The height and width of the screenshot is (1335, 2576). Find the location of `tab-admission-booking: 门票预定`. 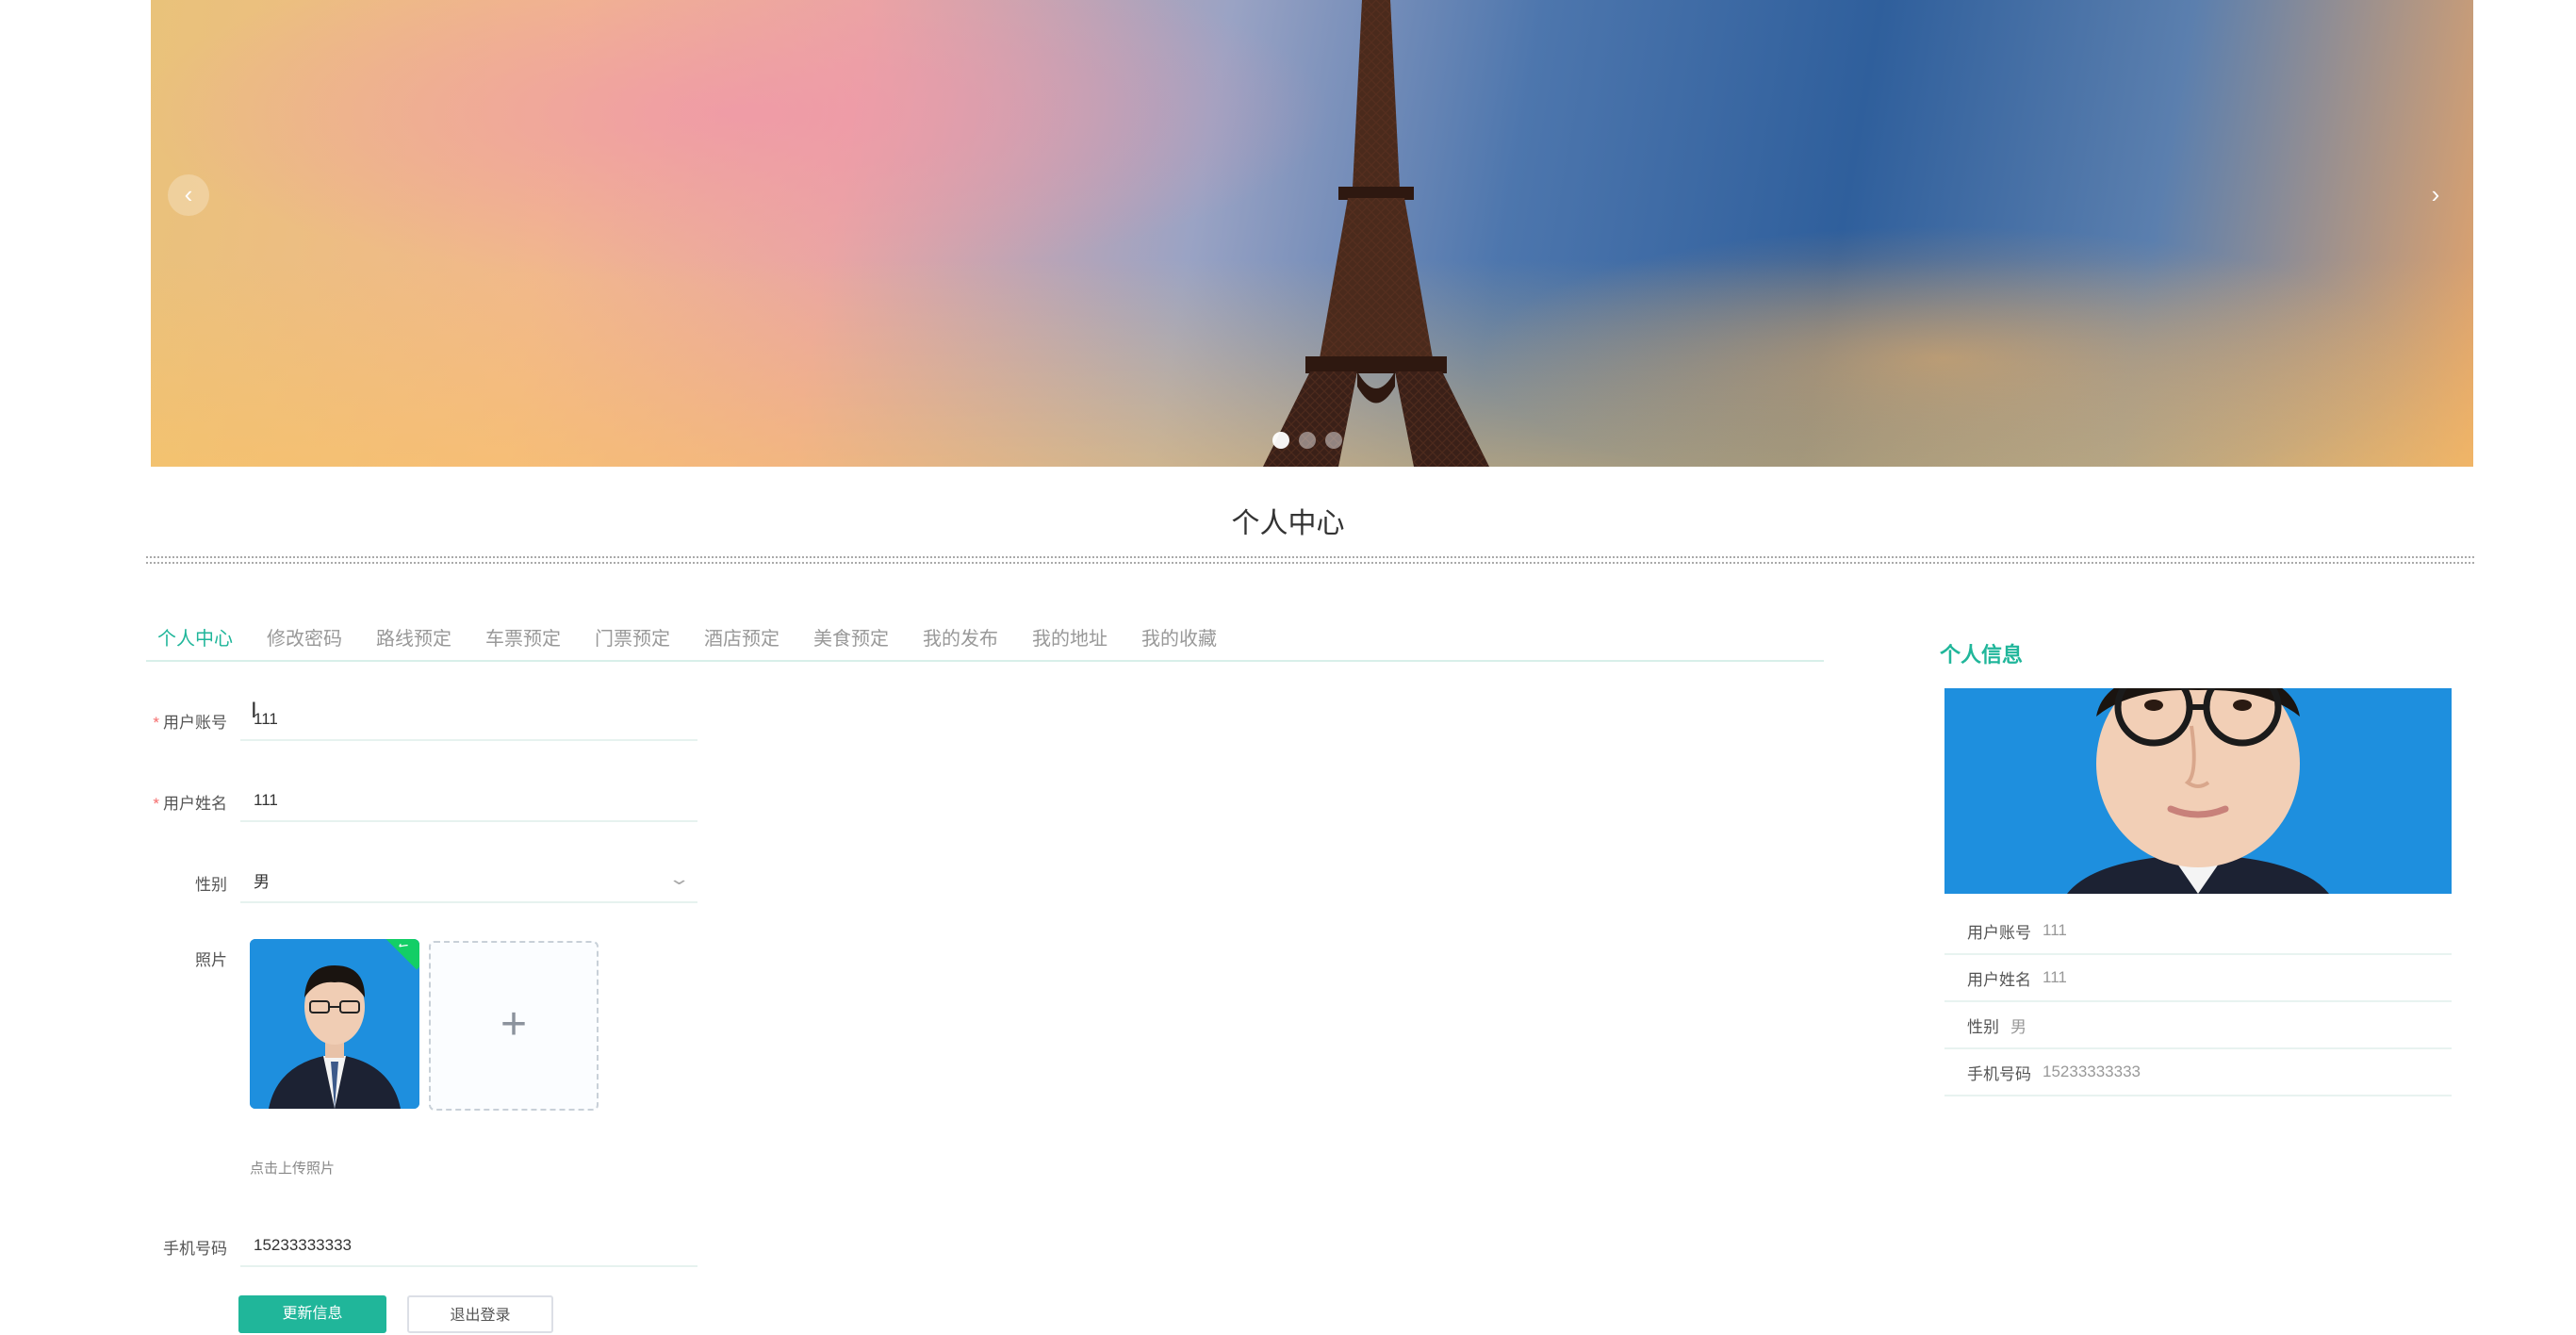

tab-admission-booking: 门票预定 is located at coordinates (632, 637).